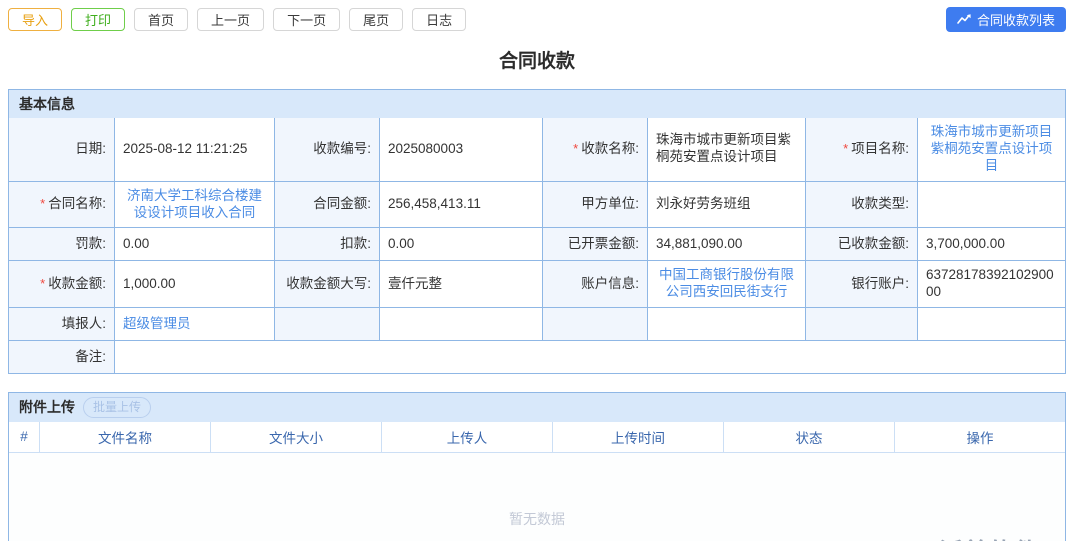  What do you see at coordinates (61, 324) in the screenshot?
I see `field-label: 填报人:` at bounding box center [61, 324].